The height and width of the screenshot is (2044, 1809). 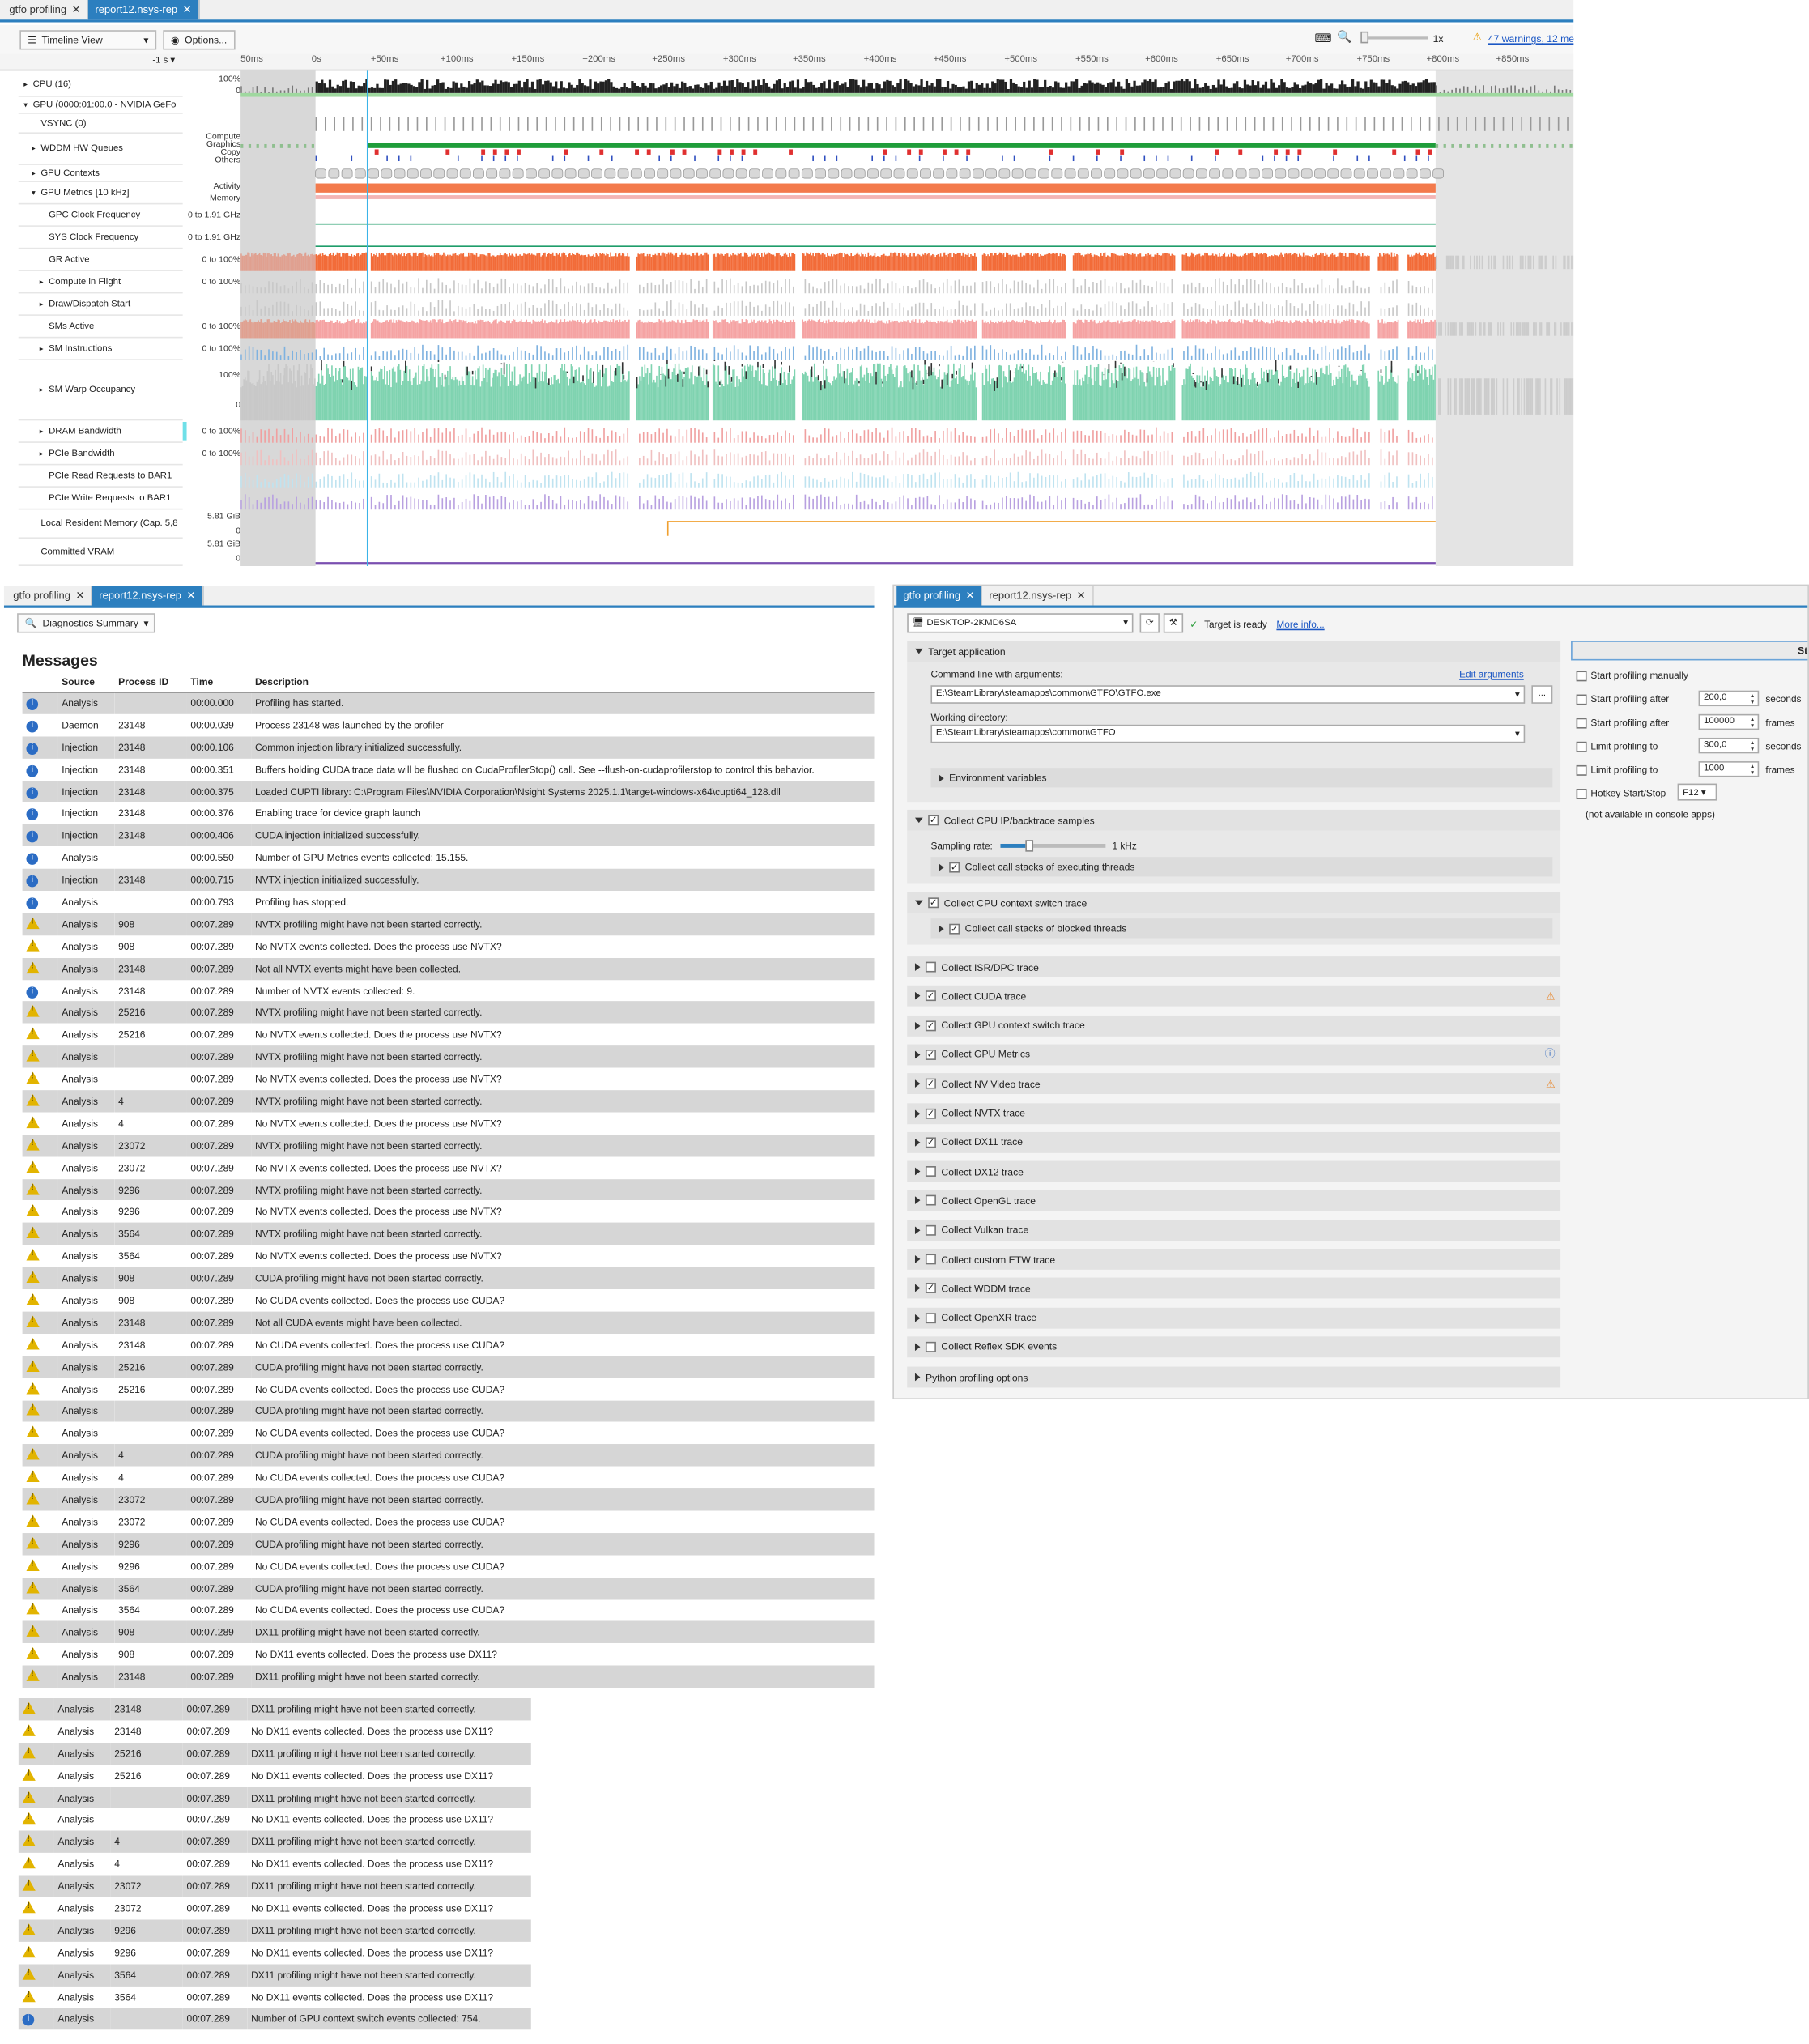 What do you see at coordinates (1581, 723) in the screenshot?
I see `start-after-frames-checkbox` at bounding box center [1581, 723].